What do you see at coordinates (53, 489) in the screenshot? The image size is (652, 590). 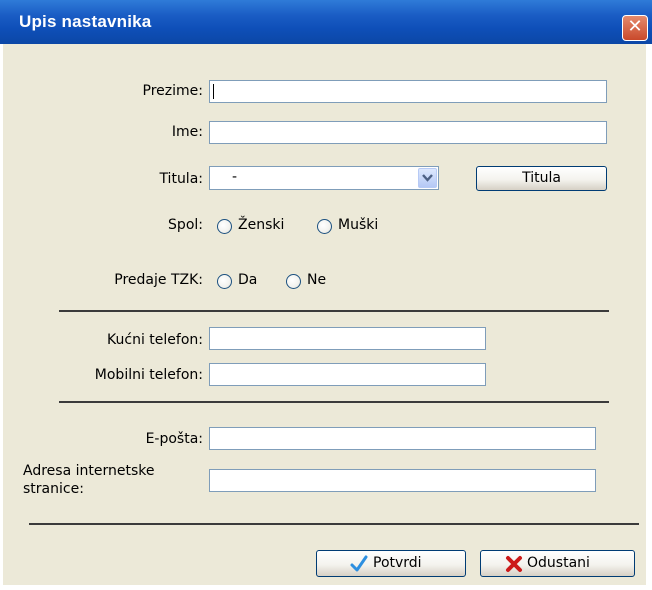 I see `adresa-label-line2: stranice:` at bounding box center [53, 489].